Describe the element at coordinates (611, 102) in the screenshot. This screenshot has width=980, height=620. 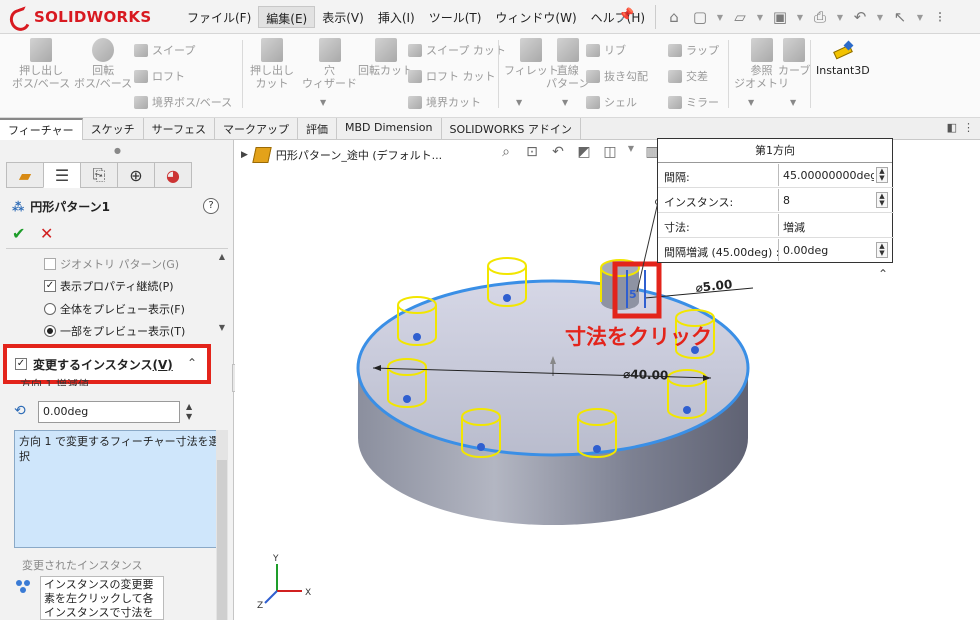
I see `shell-button: シェル` at that location.